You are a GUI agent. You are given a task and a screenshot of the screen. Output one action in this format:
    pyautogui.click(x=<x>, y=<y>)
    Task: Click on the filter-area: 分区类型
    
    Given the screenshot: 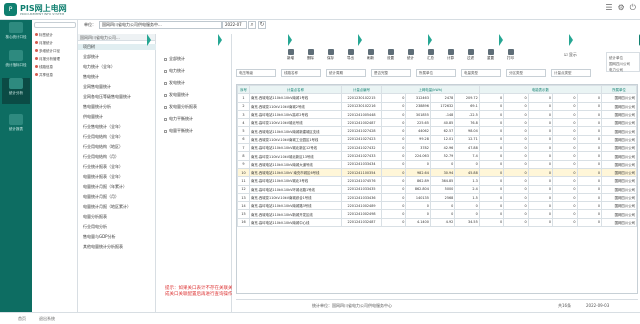 What is the action you would take?
    pyautogui.click(x=526, y=73)
    